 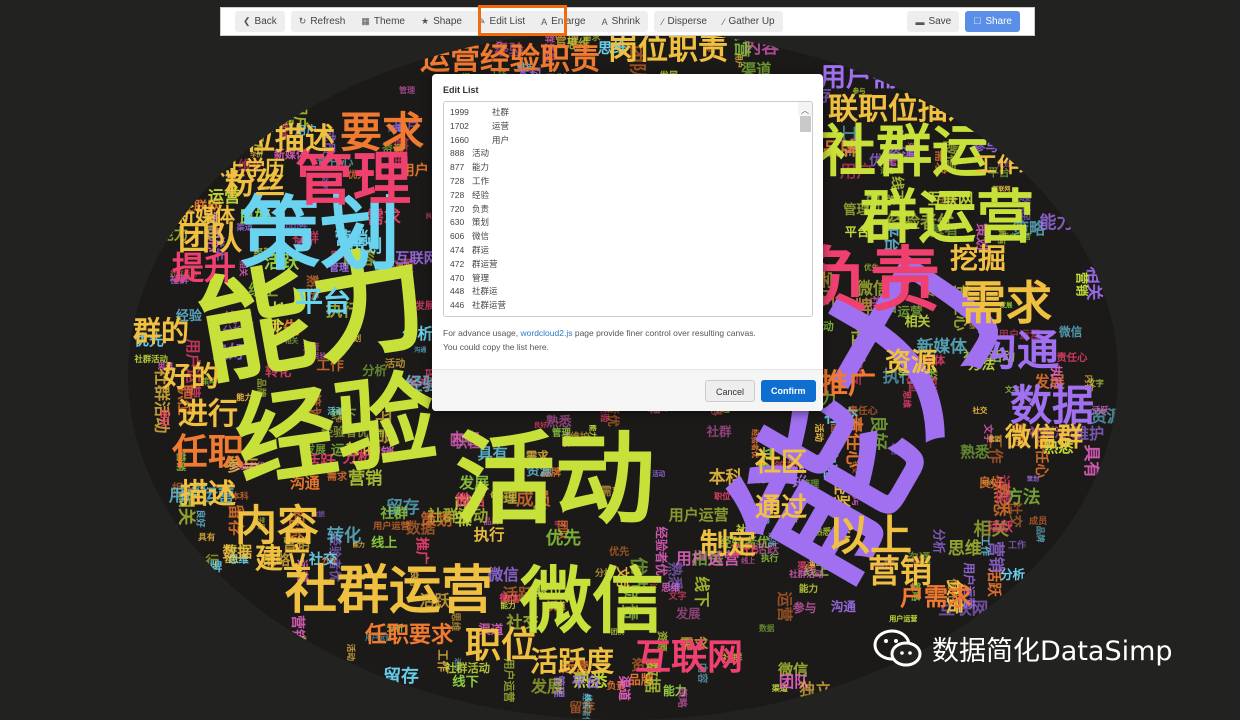 What do you see at coordinates (627, 390) in the screenshot?
I see `dialog-footer: Cancel Confirm` at bounding box center [627, 390].